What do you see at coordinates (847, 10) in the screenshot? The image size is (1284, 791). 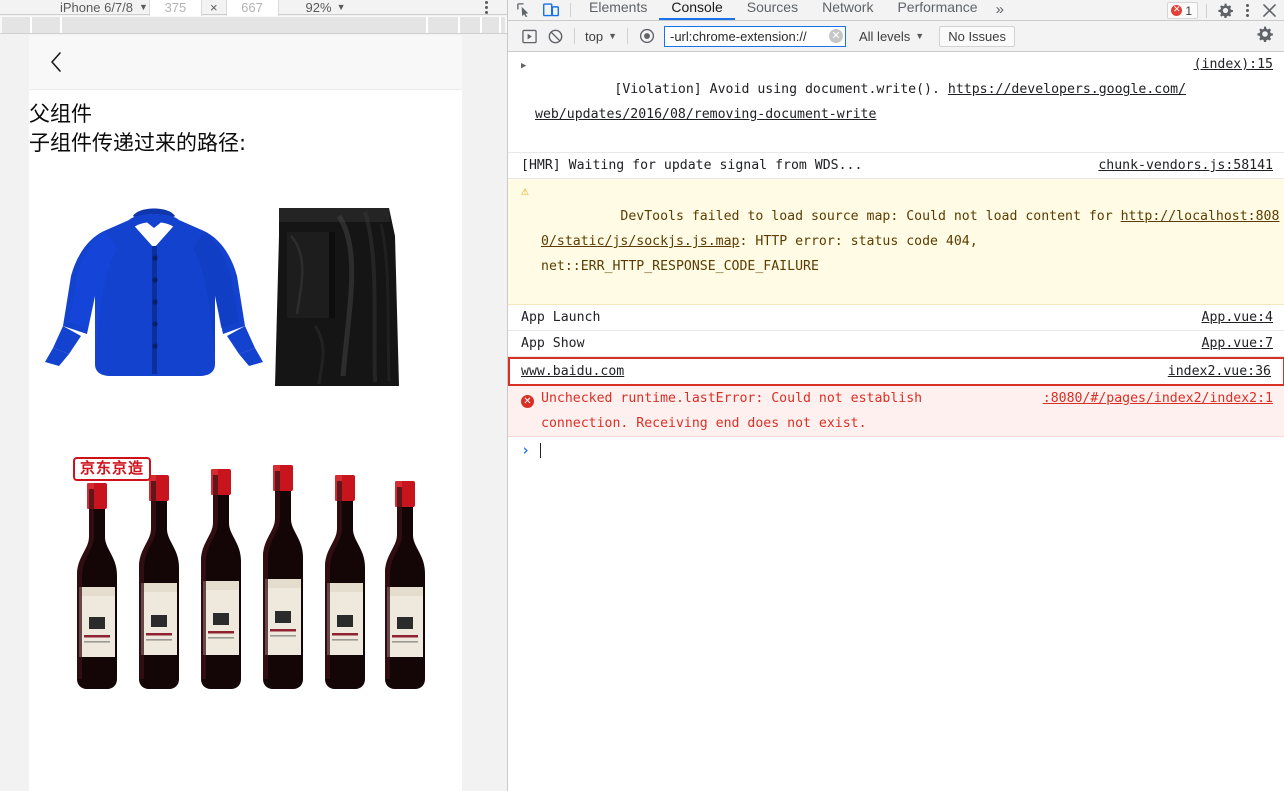 I see `tab-network: Network` at bounding box center [847, 10].